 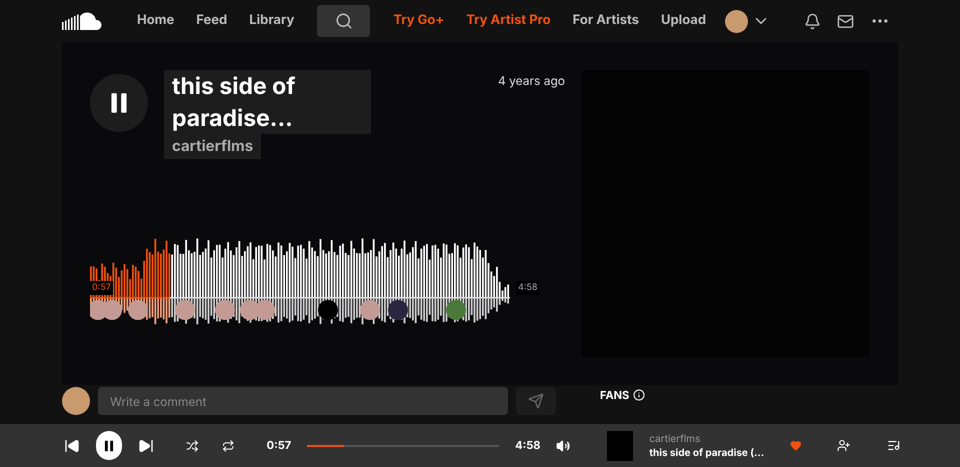 I want to click on comment-field: Write a comment, so click(x=303, y=401).